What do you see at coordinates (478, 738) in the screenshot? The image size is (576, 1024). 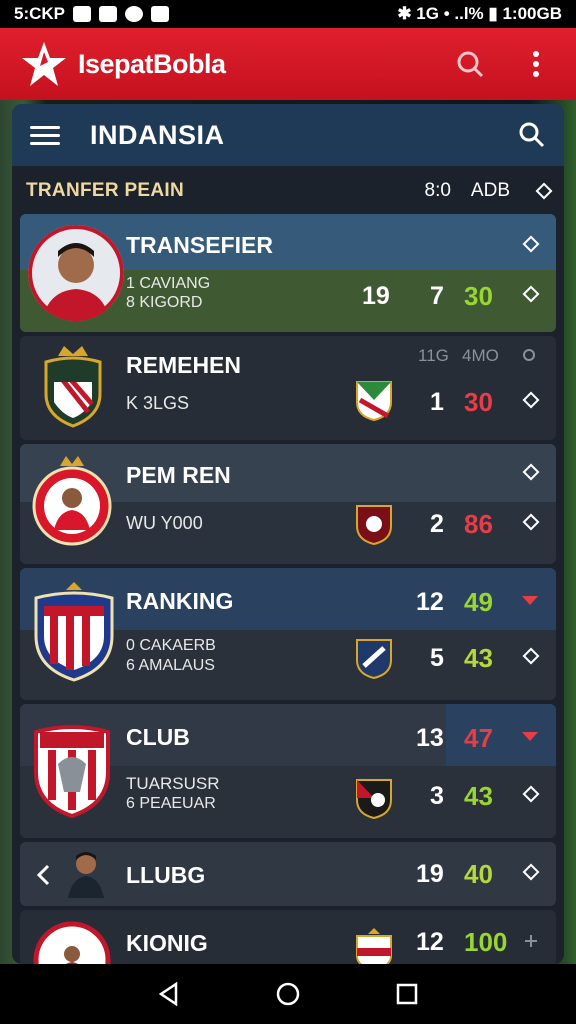 I see `row-score1: 47` at bounding box center [478, 738].